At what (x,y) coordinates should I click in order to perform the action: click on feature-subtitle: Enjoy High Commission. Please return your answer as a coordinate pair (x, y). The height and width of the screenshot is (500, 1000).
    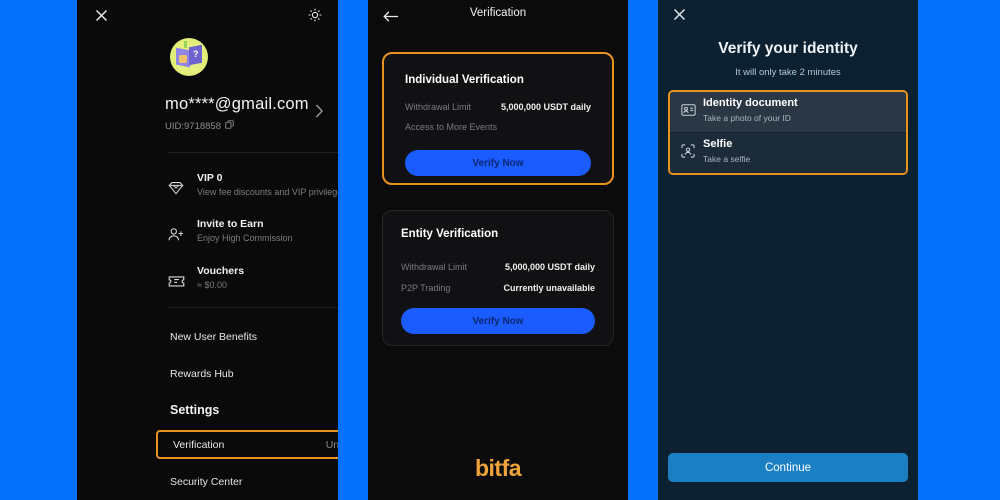
    Looking at the image, I should click on (245, 238).